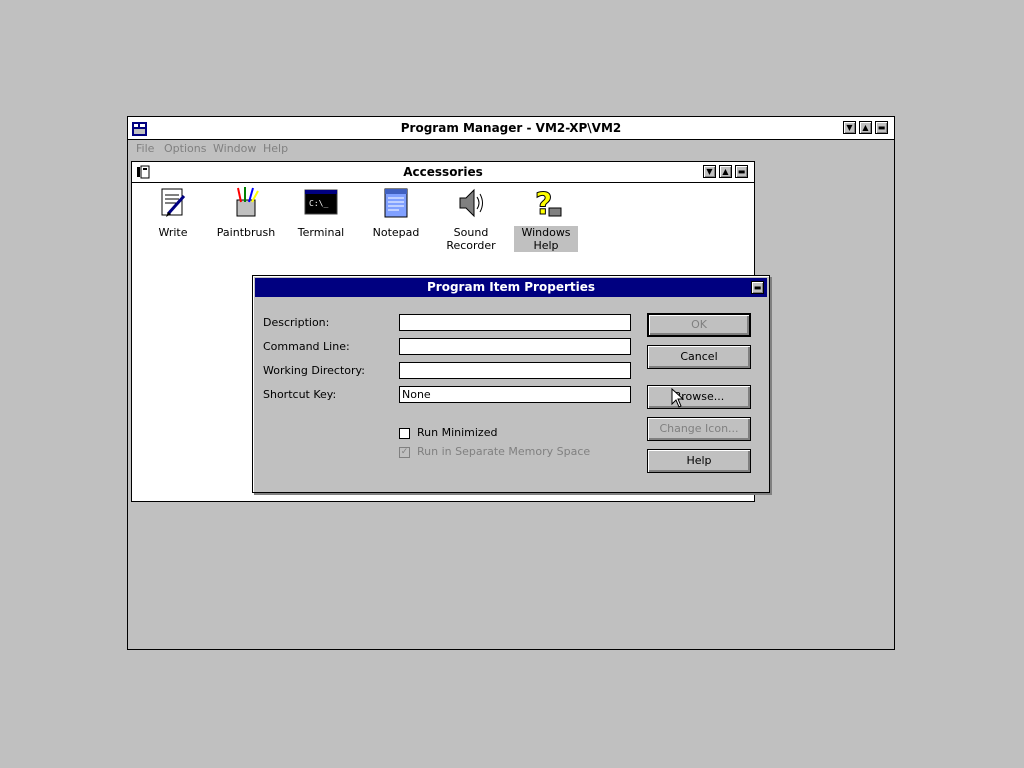 Image resolution: width=1024 pixels, height=768 pixels. I want to click on dialog-title: Program Item Properties, so click(511, 287).